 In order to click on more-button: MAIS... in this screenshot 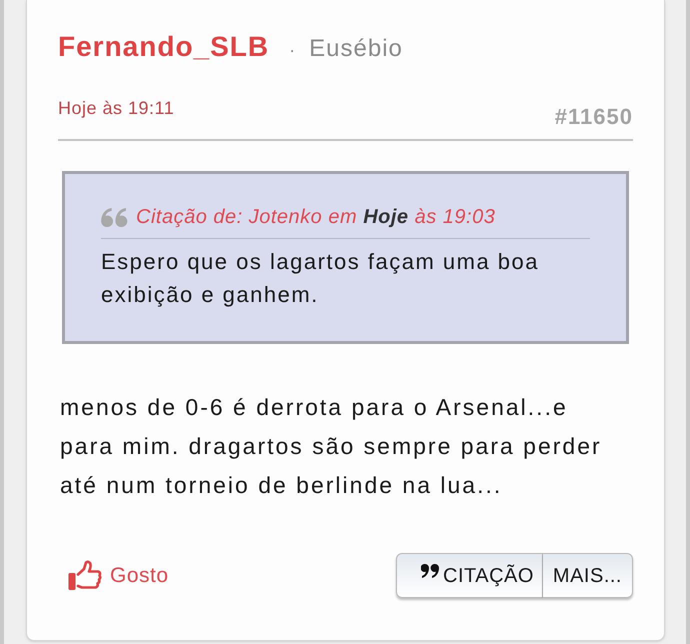, I will do `click(587, 575)`.